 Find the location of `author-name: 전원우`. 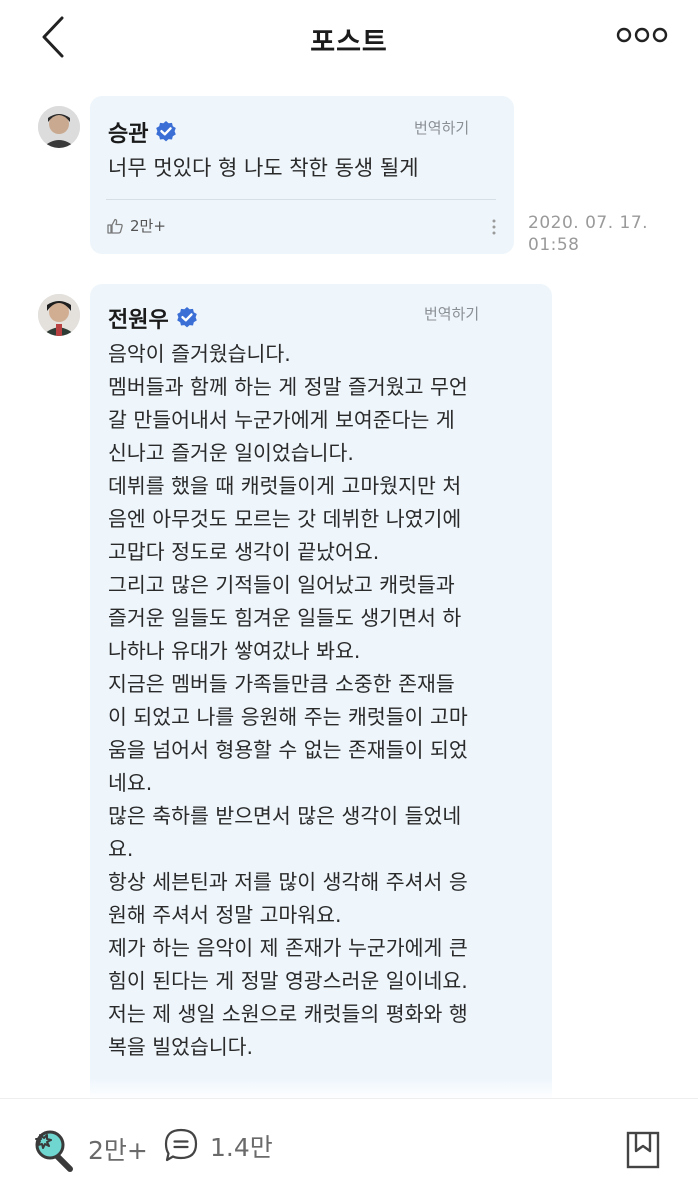

author-name: 전원우 is located at coordinates (138, 318).